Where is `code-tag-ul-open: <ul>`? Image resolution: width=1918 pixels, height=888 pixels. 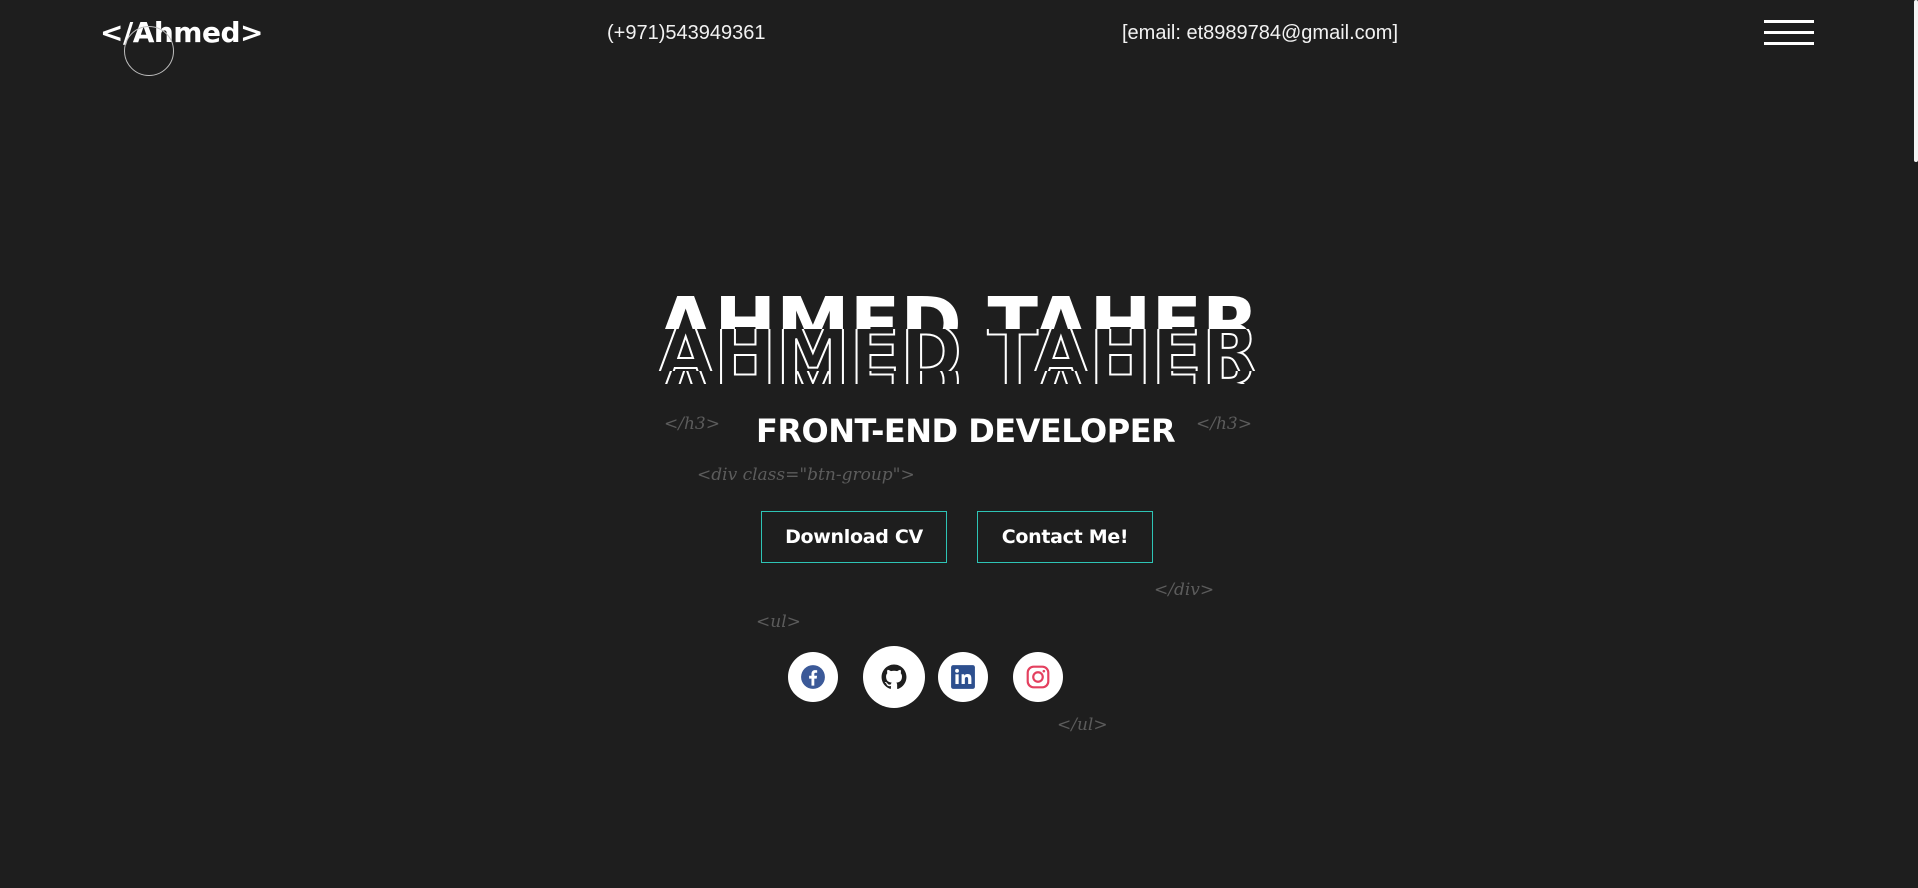 code-tag-ul-open: <ul> is located at coordinates (778, 622).